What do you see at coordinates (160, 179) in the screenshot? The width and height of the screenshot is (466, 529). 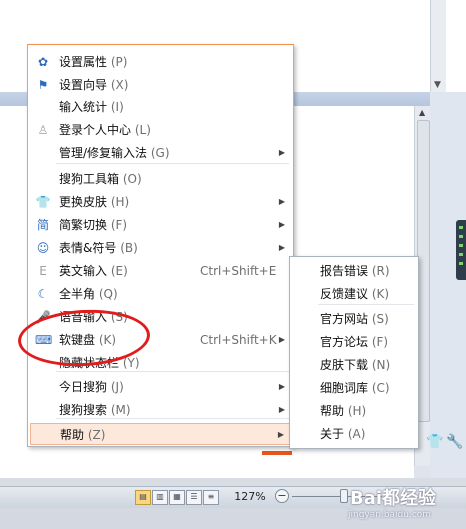 I see `menu-item: 搜狗工具箱 (O)` at bounding box center [160, 179].